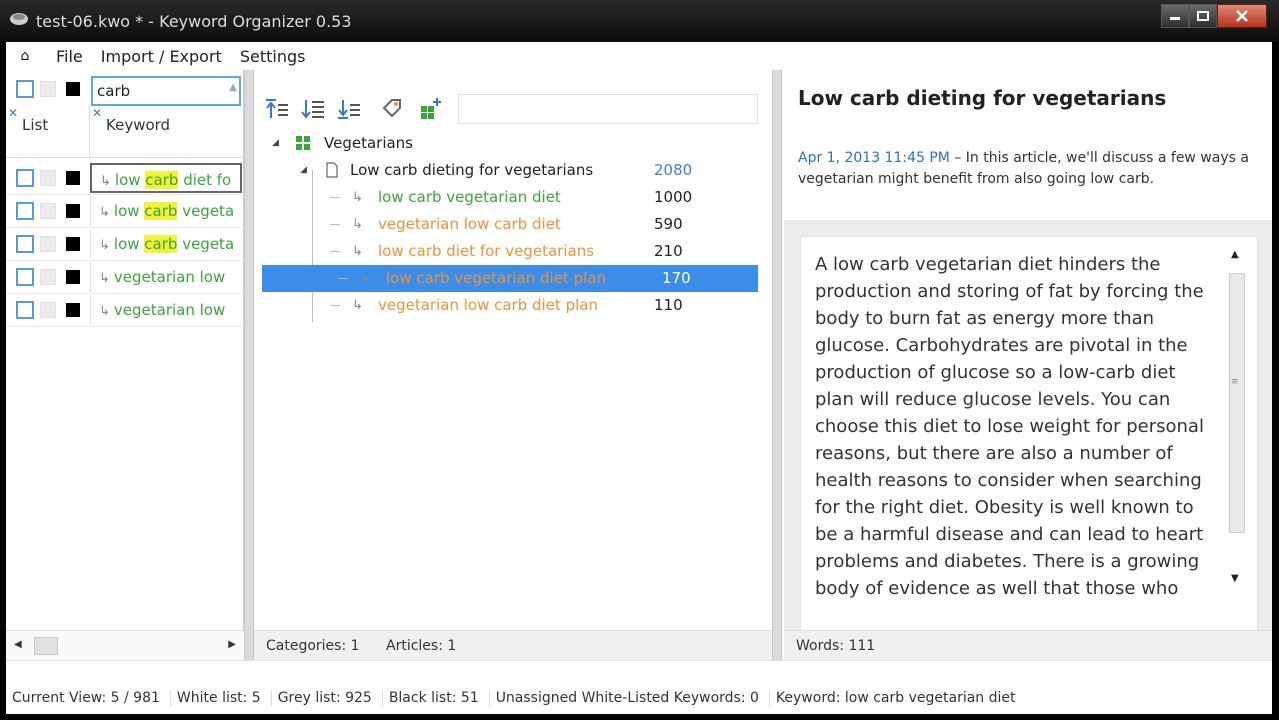  Describe the element at coordinates (313, 109) in the screenshot. I see `sort-list-icon` at that location.